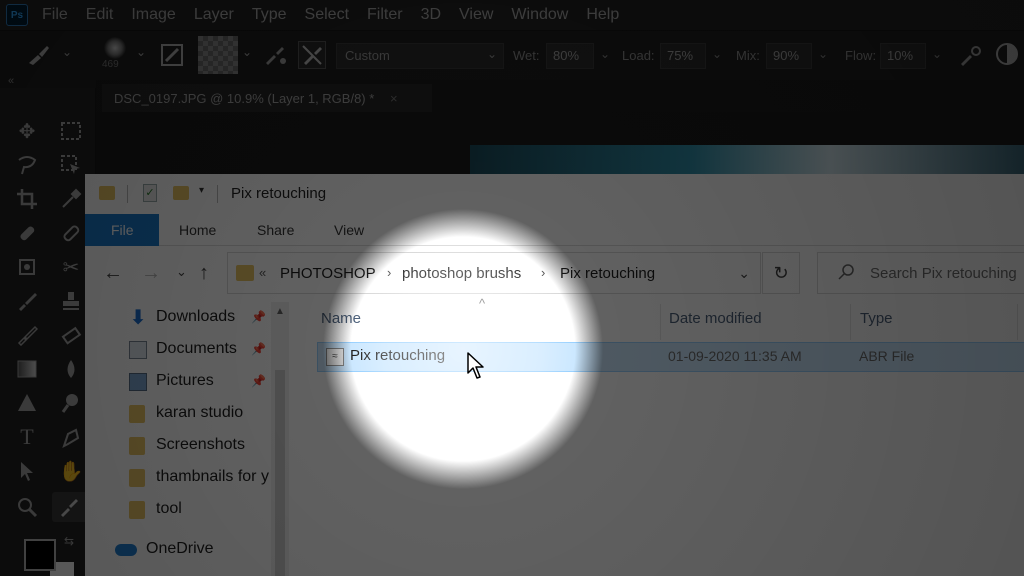 This screenshot has height=576, width=1024. Describe the element at coordinates (197, 230) in the screenshot. I see `tab-home: Home` at that location.